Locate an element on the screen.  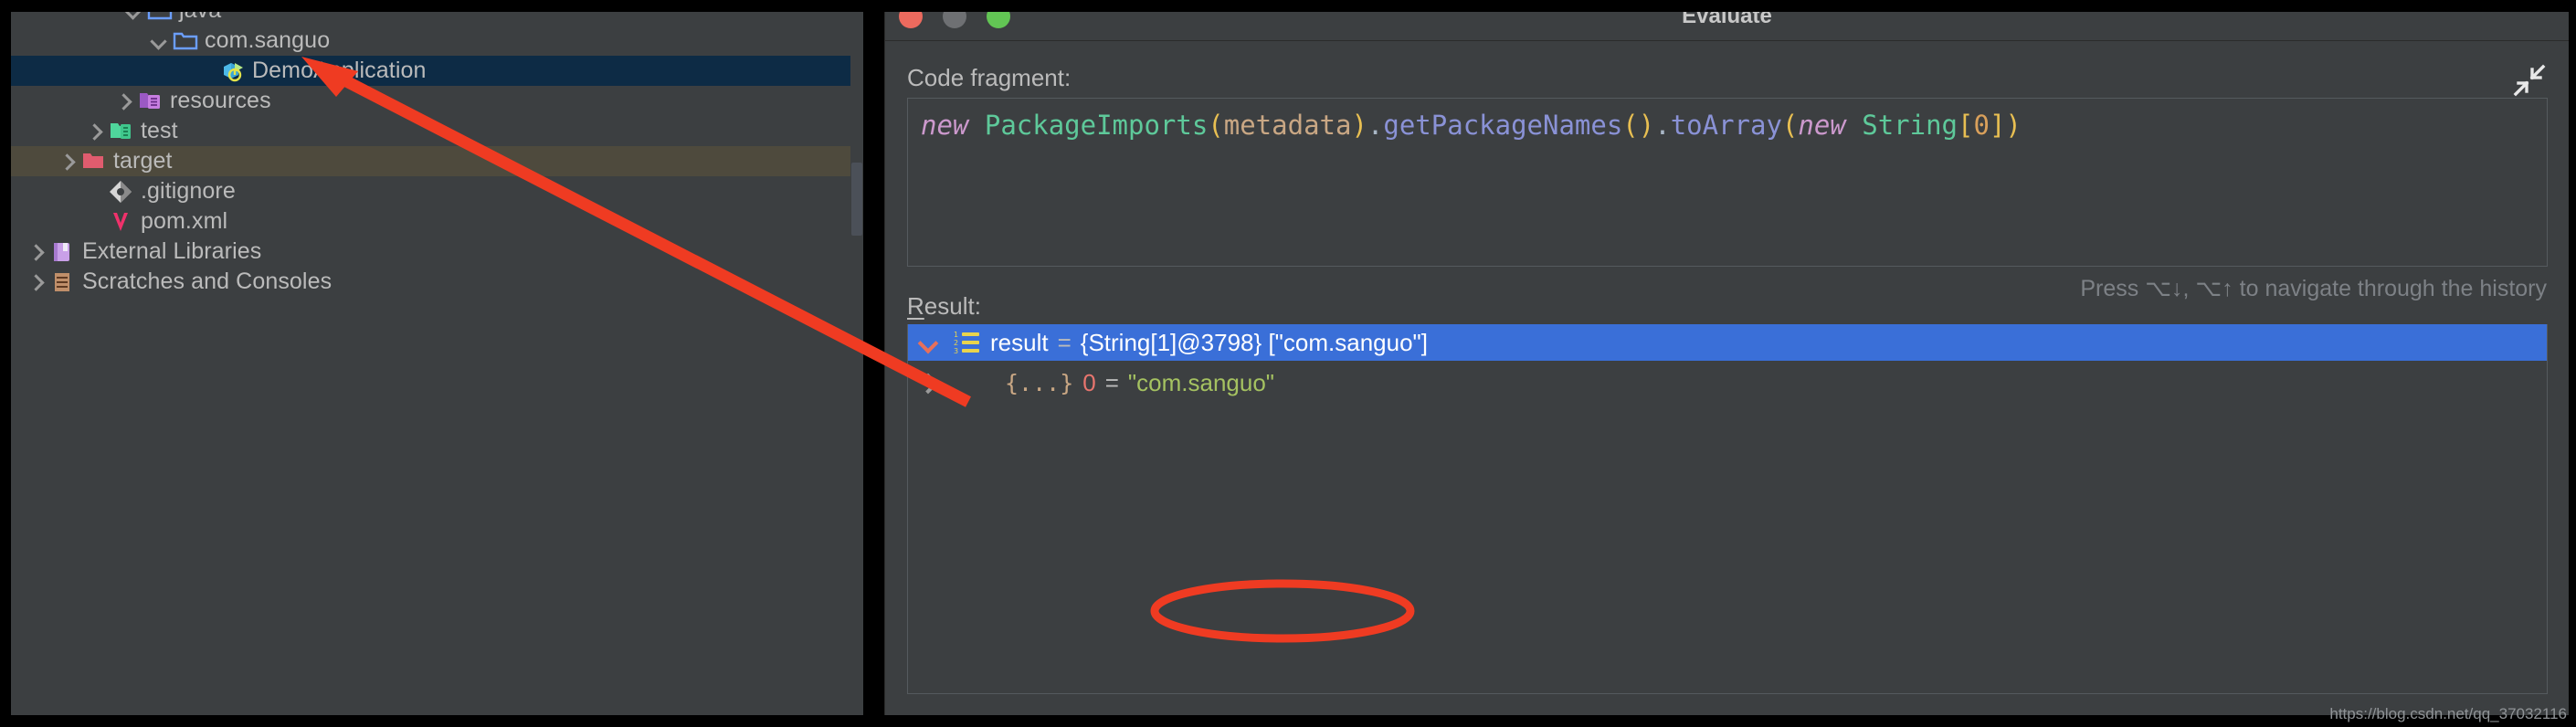
code-fragment-label: Code fragment: is located at coordinates (989, 77).